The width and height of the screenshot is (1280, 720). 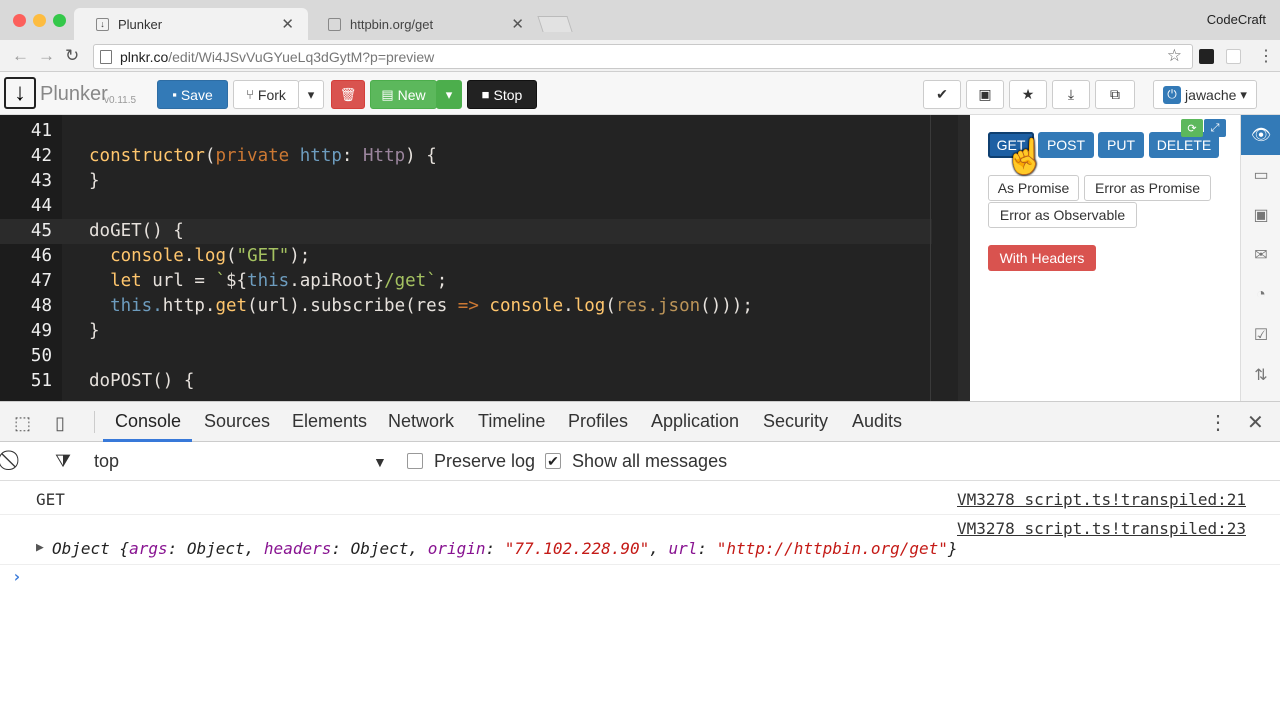 I want to click on code-line: 44, so click(x=466, y=206).